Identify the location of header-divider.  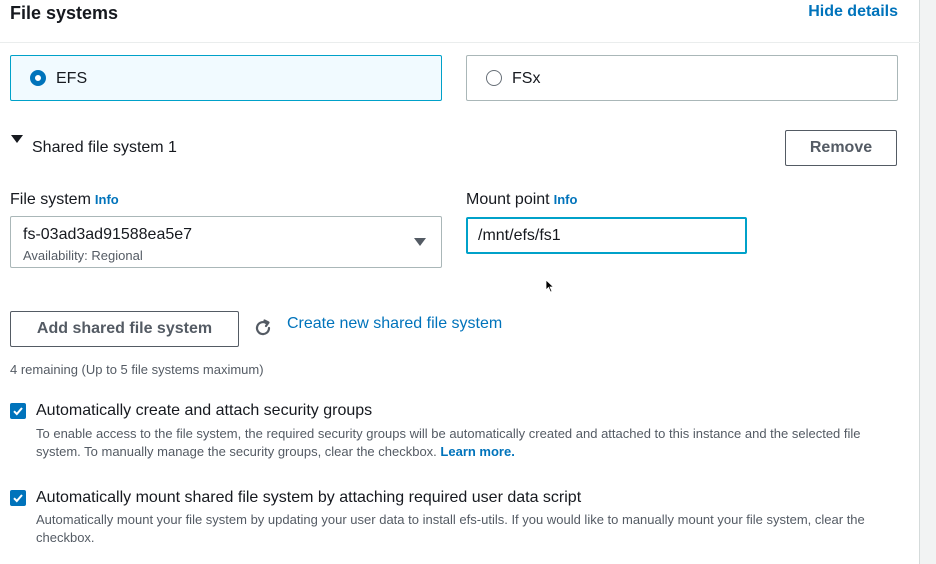
(460, 42).